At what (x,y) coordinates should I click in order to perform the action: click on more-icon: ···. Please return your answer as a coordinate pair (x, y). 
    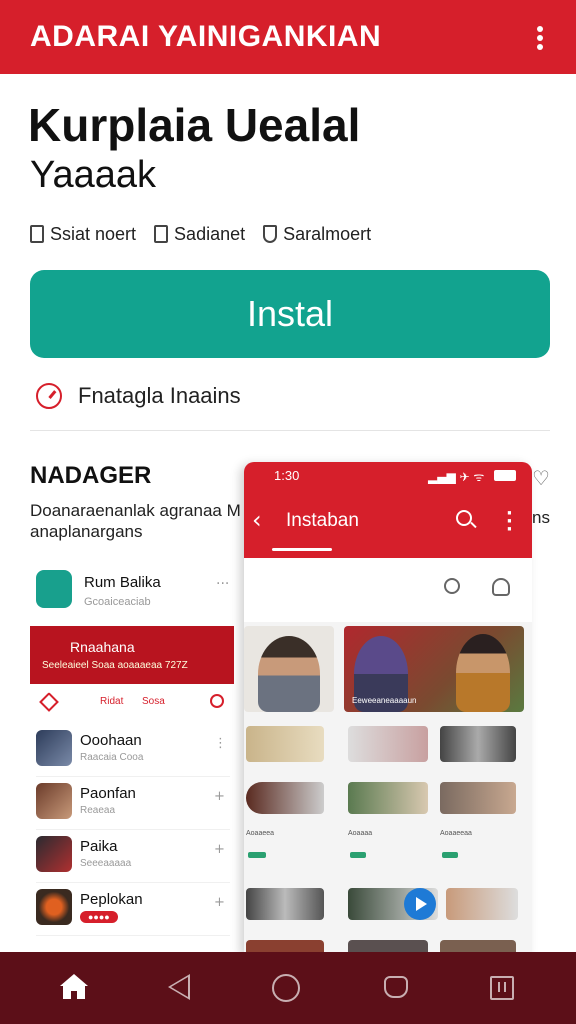
    Looking at the image, I should click on (223, 584).